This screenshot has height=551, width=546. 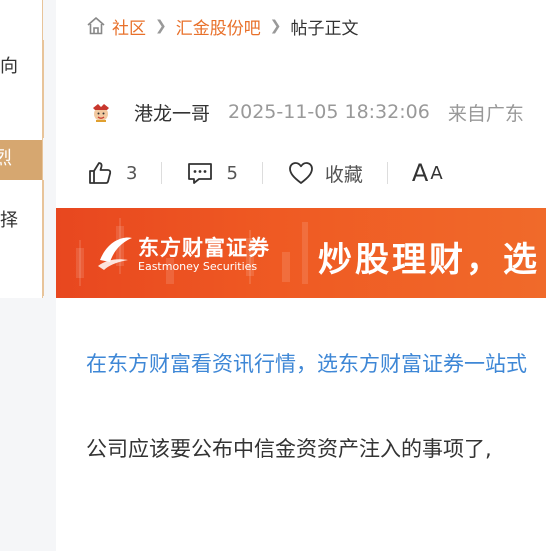 What do you see at coordinates (198, 266) in the screenshot?
I see `banner-brand-en: Eastmoney Securities` at bounding box center [198, 266].